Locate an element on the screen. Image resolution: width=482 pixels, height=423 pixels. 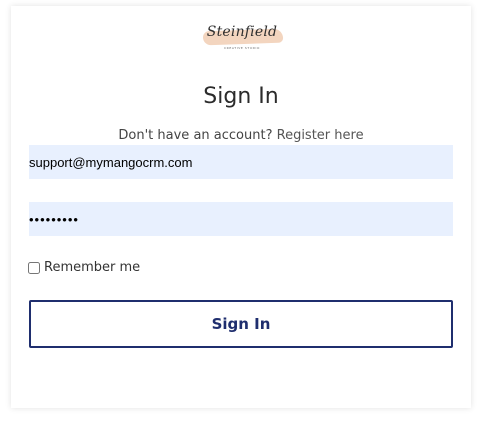
page-title: Sign In is located at coordinates (241, 96).